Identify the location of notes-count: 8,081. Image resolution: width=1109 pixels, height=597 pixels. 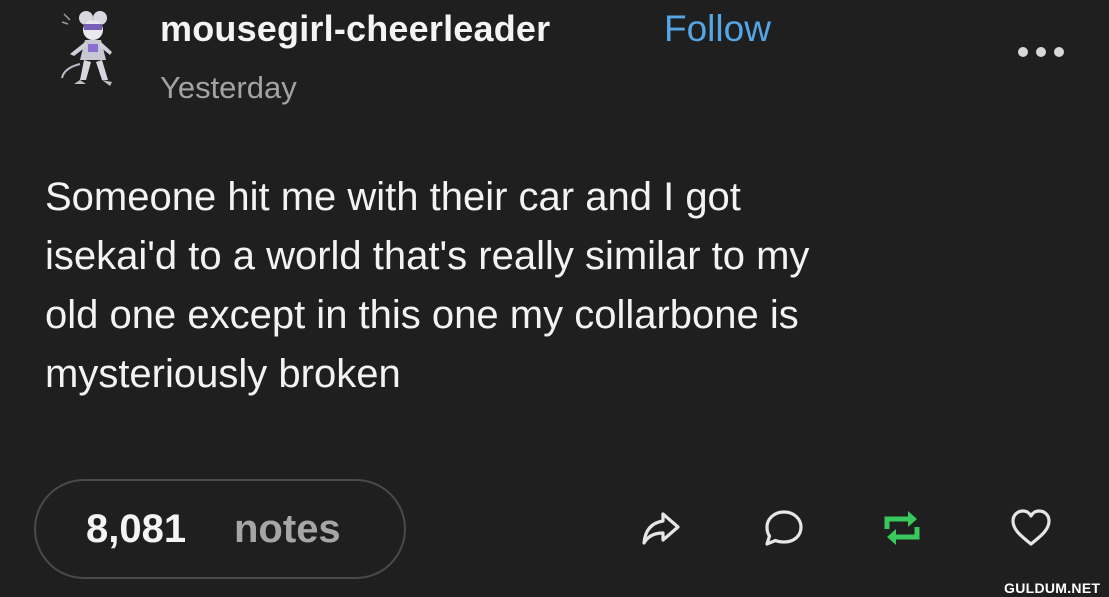
(136, 529).